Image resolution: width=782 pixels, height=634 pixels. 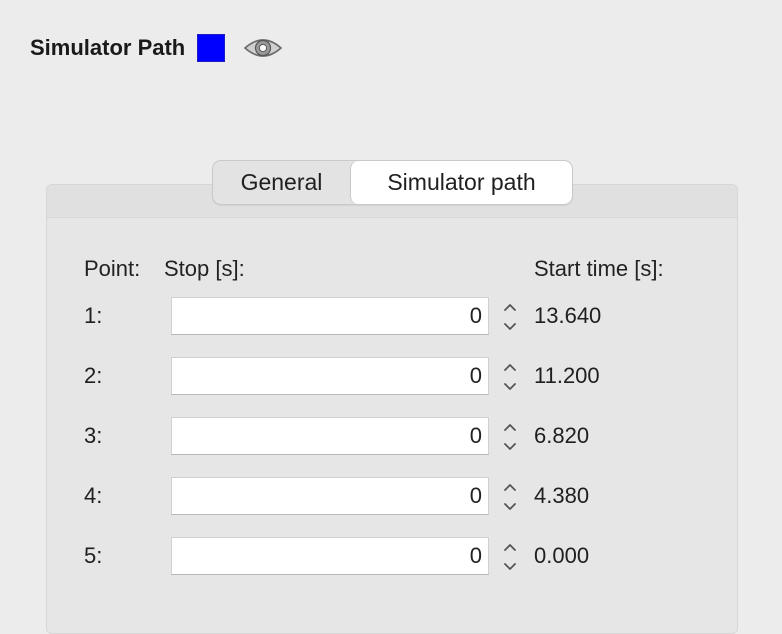 I want to click on point-label: 2:, so click(x=93, y=375).